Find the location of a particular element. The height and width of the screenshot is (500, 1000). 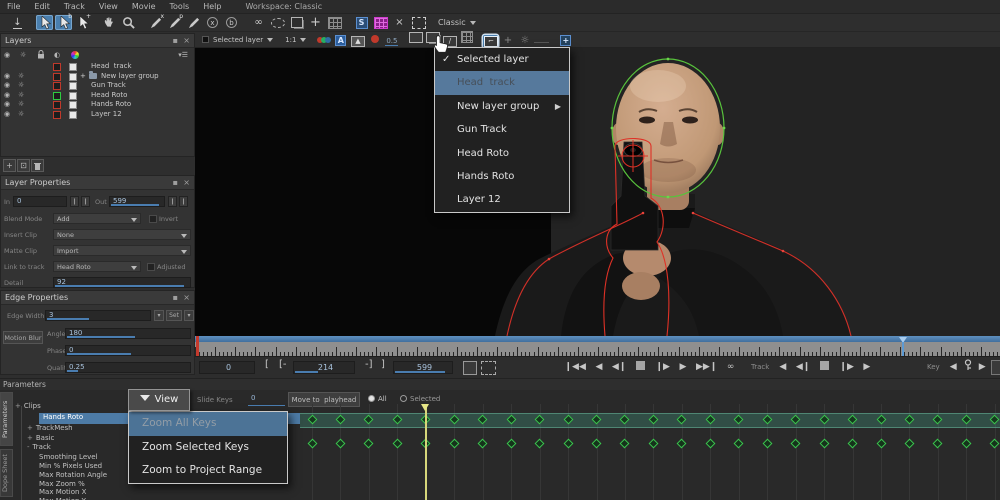

key-extra-icon is located at coordinates (995, 367).